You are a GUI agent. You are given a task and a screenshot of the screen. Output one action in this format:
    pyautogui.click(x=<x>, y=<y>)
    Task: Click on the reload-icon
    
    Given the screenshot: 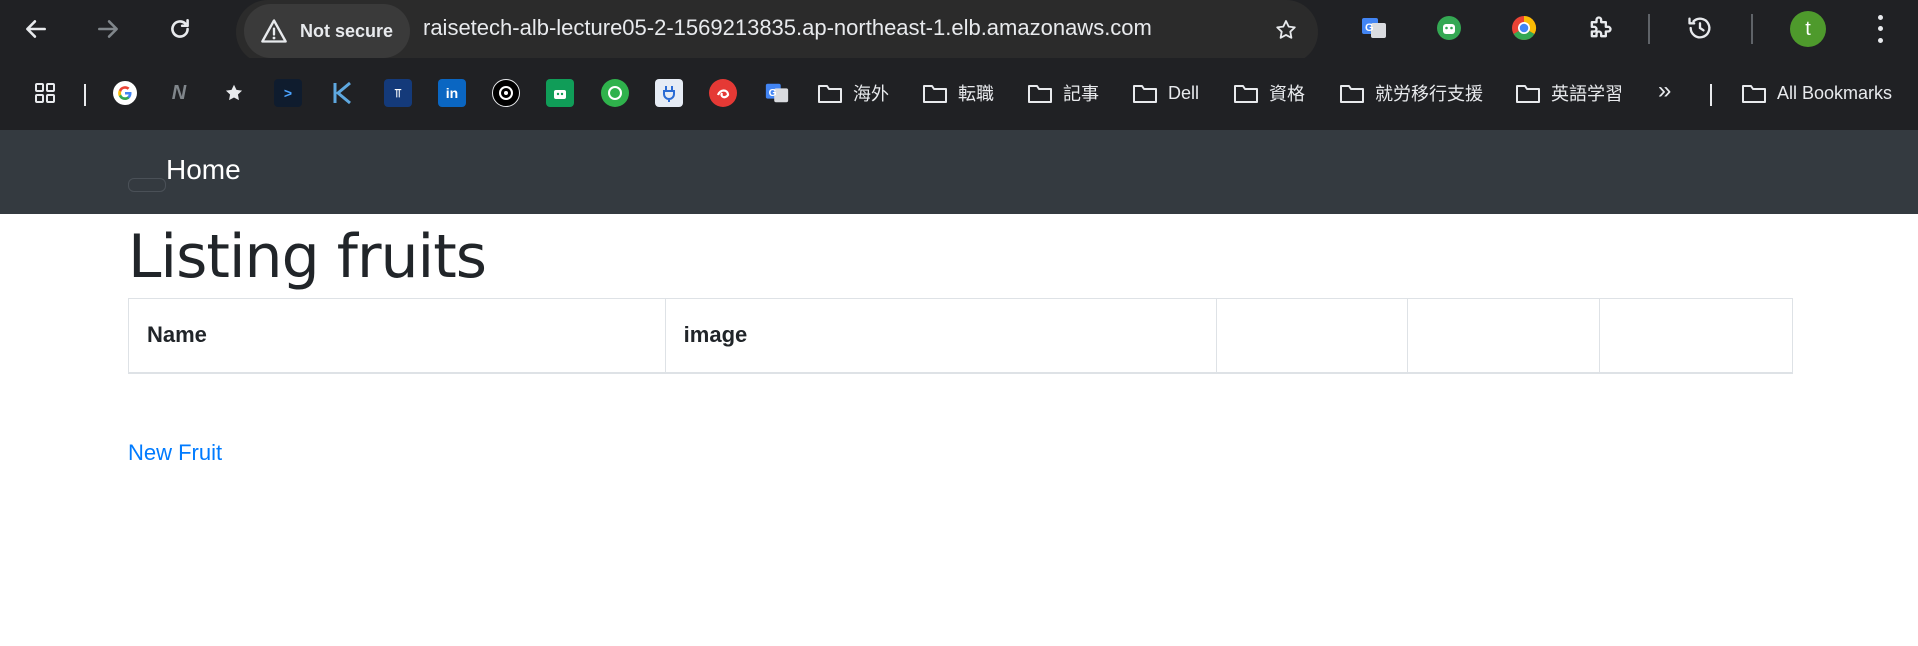 What is the action you would take?
    pyautogui.click(x=180, y=28)
    